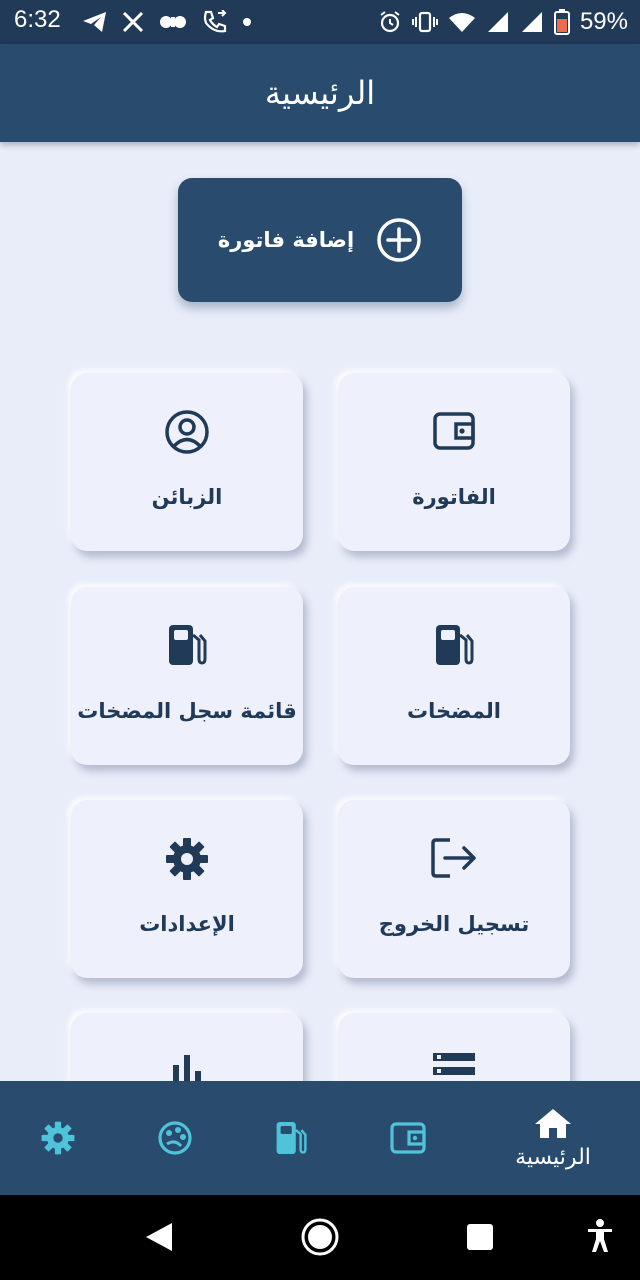 This screenshot has height=1280, width=640. Describe the element at coordinates (553, 1123) in the screenshot. I see `home-icon` at that location.